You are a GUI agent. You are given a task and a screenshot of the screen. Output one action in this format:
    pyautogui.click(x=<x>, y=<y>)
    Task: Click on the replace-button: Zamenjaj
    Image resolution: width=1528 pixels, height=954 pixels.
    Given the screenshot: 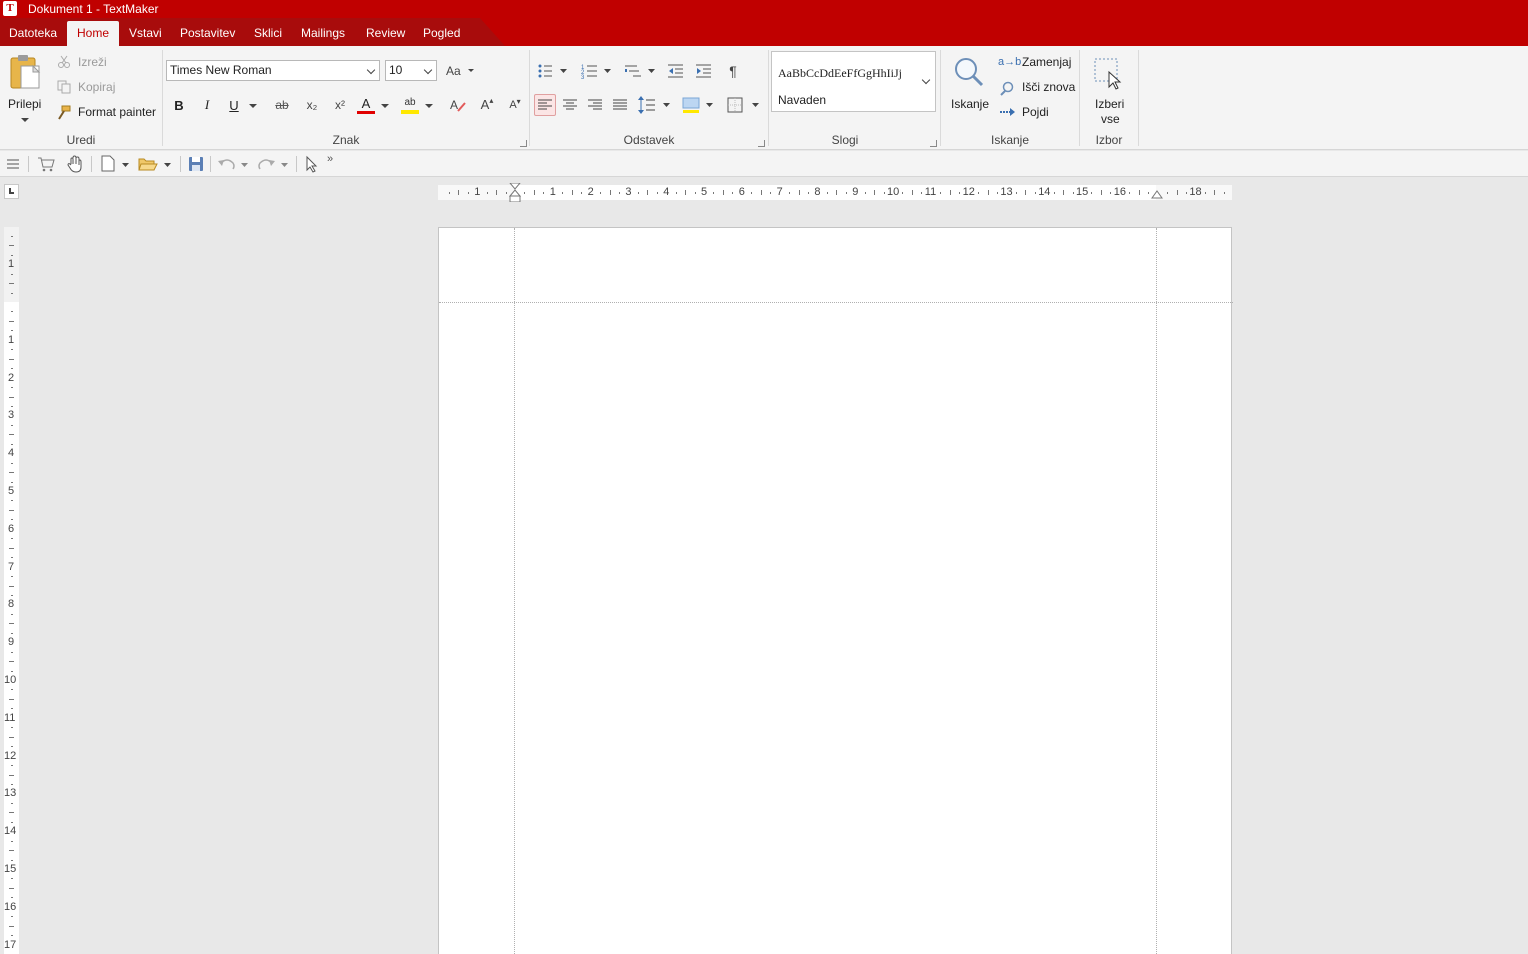 What is the action you would take?
    pyautogui.click(x=1046, y=62)
    